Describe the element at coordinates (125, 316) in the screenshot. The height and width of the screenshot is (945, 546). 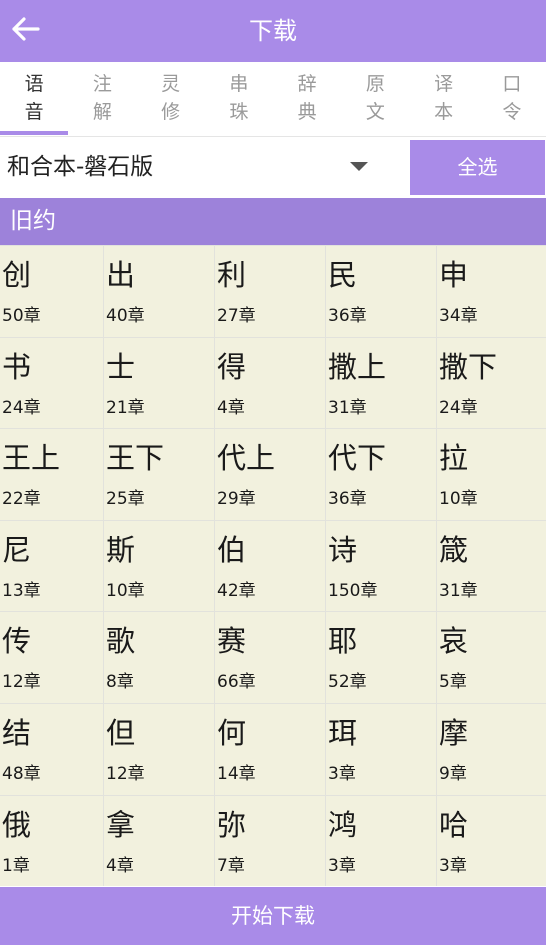
I see `book-chapter-count: 40章` at that location.